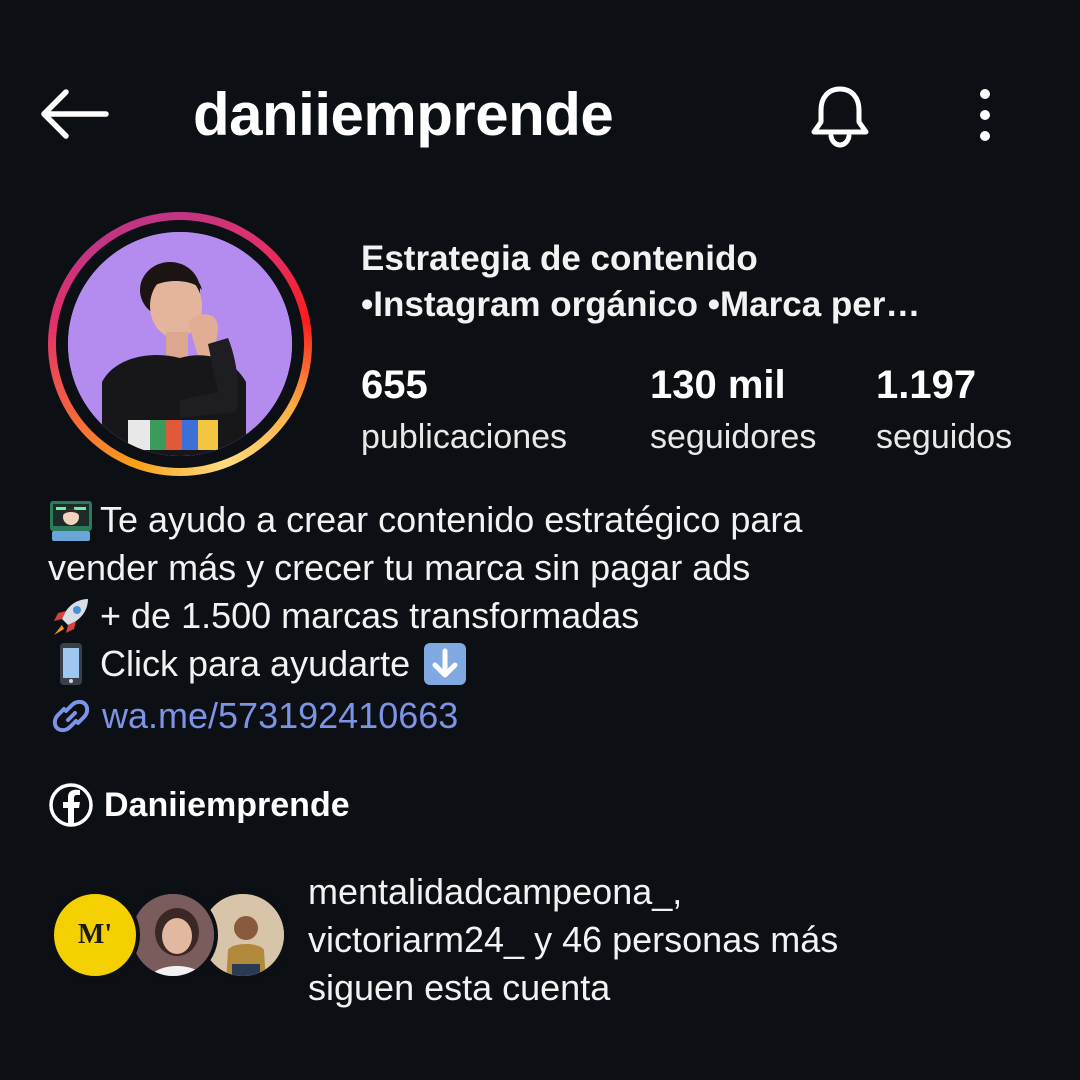  What do you see at coordinates (71, 664) in the screenshot?
I see `mobile-phone-emoji-icon` at bounding box center [71, 664].